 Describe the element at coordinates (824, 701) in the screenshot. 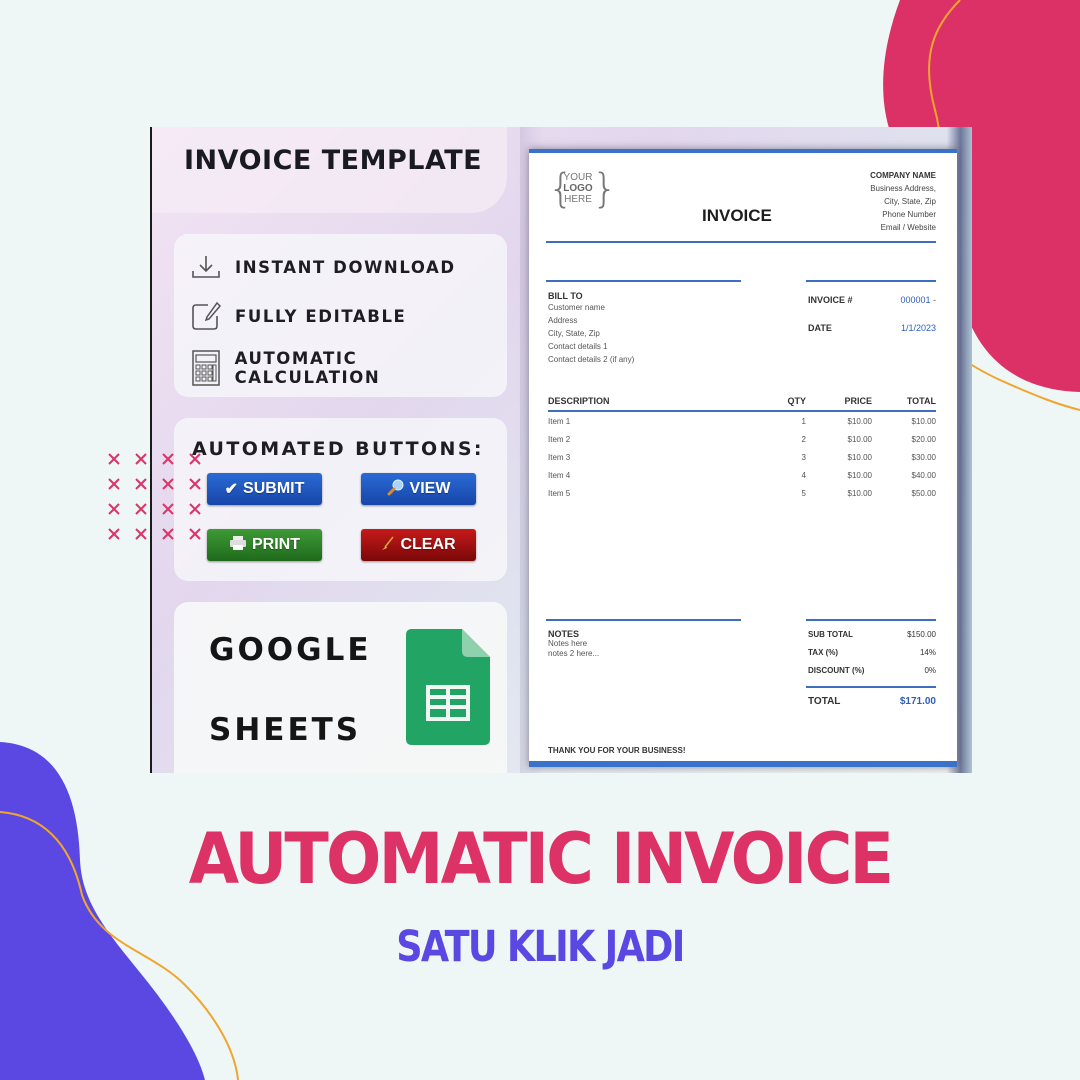

I see `total-label: TOTAL` at that location.